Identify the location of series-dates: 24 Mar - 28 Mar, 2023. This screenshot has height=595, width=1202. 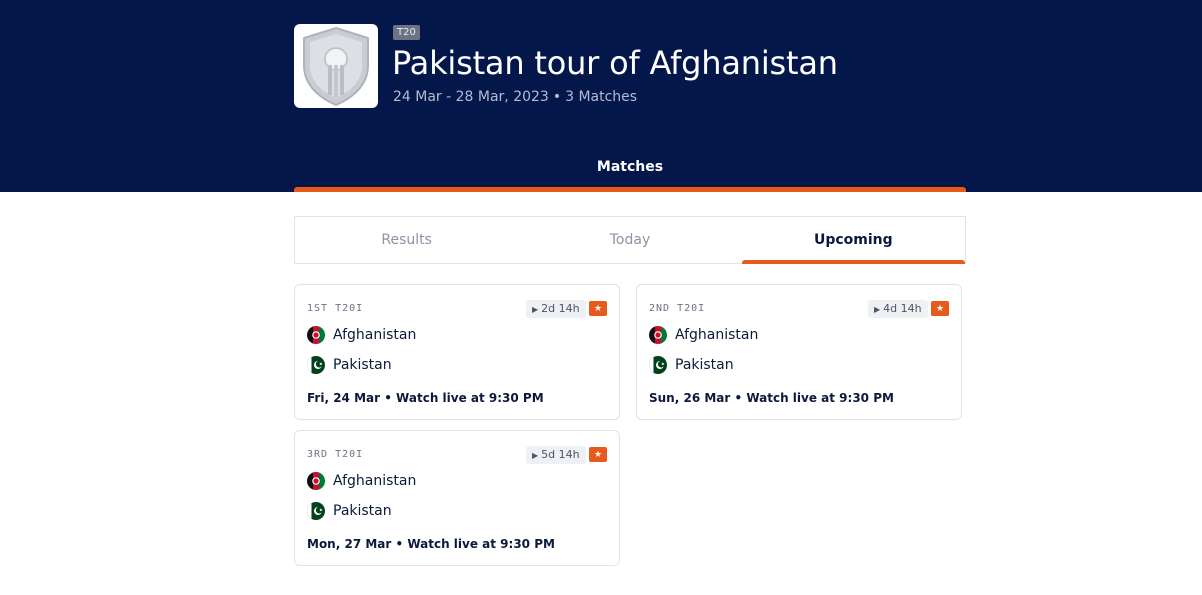
(471, 97).